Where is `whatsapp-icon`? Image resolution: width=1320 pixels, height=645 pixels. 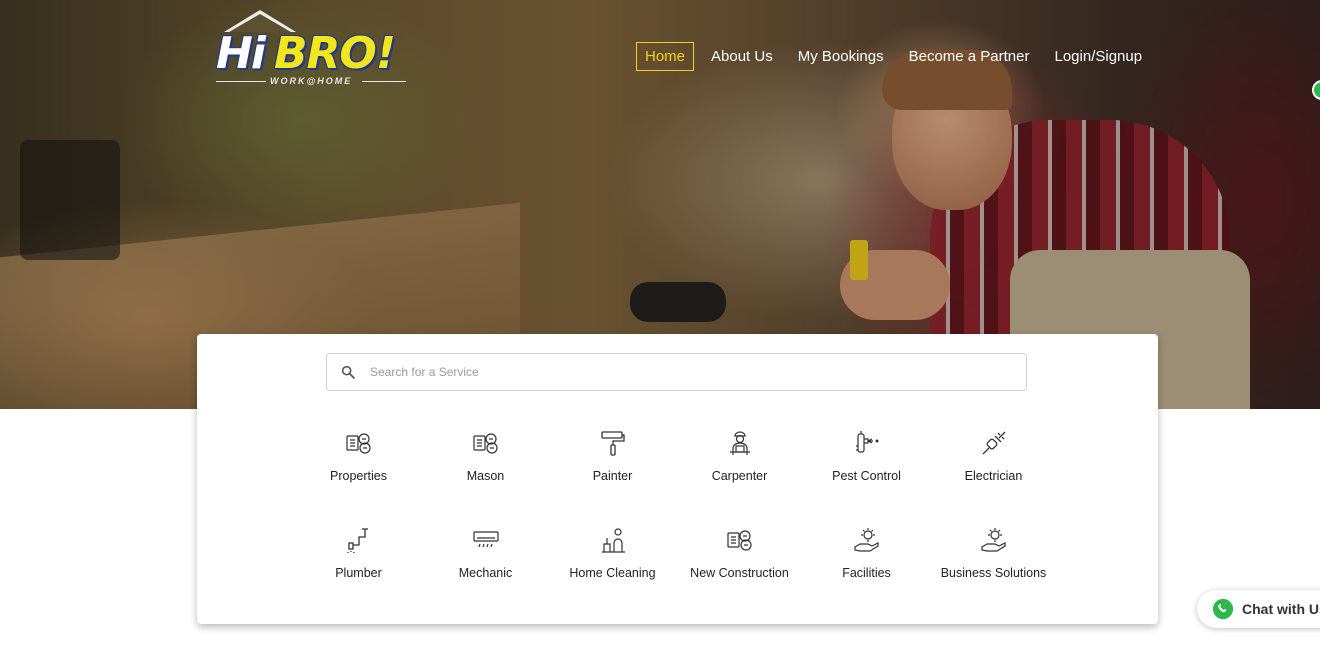
whatsapp-icon is located at coordinates (1223, 609).